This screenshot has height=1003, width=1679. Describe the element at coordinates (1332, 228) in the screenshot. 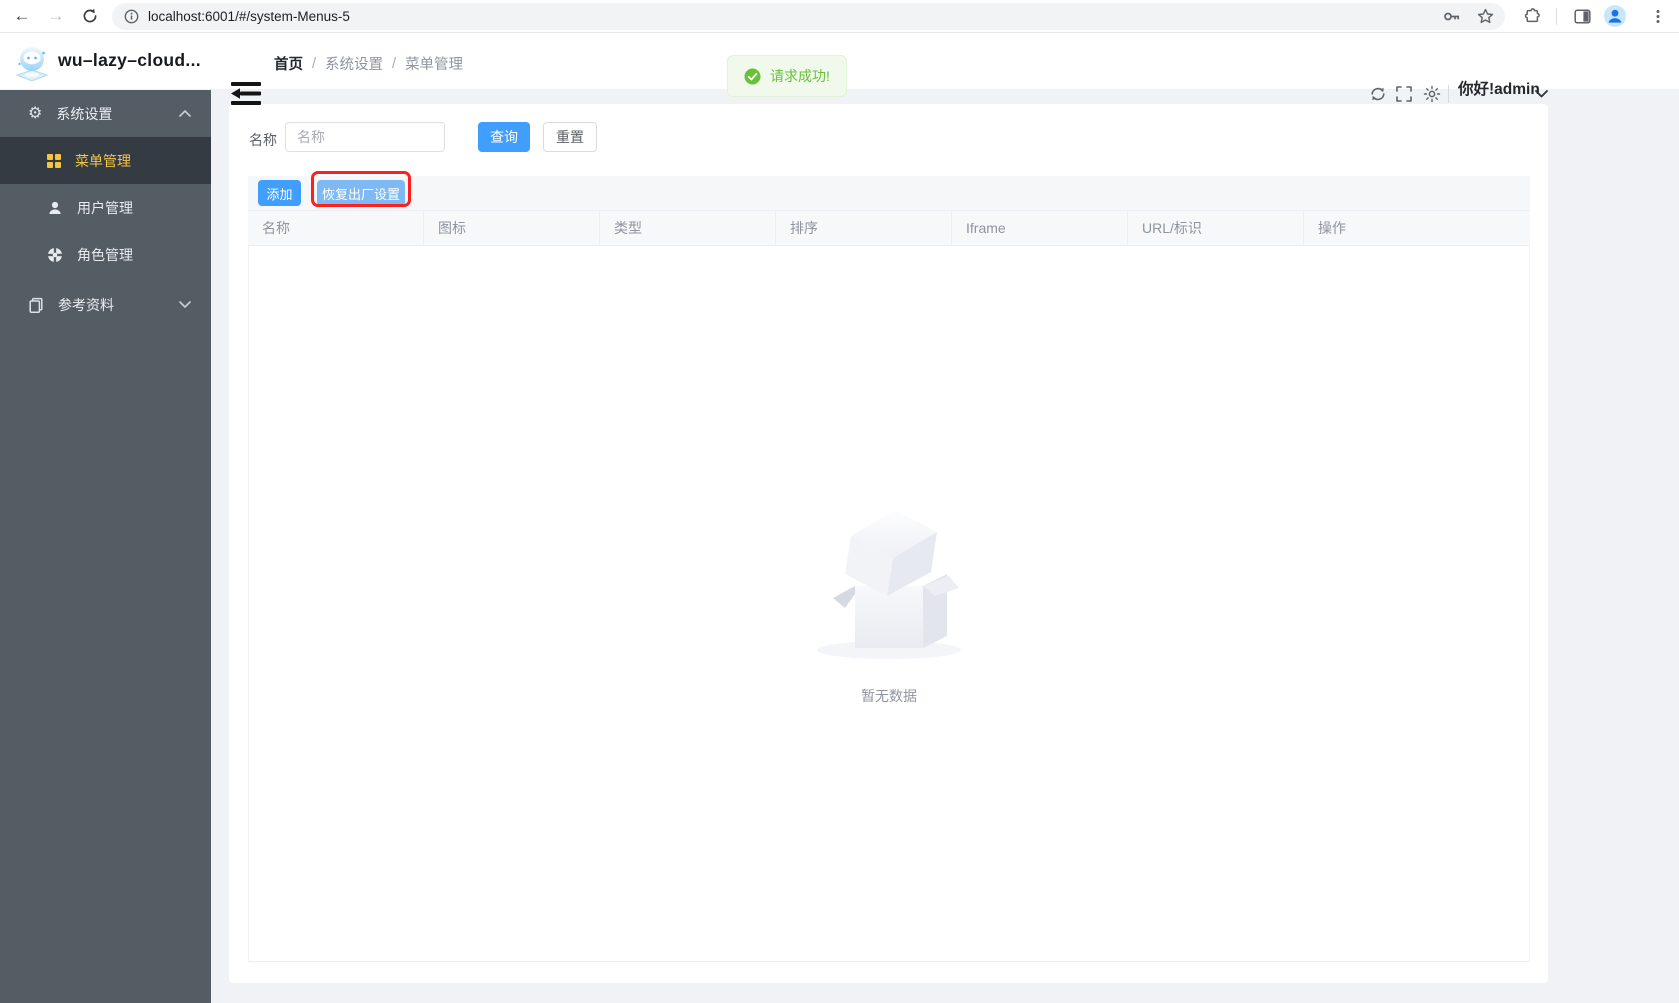

I see `column-header-actions: 操作` at that location.